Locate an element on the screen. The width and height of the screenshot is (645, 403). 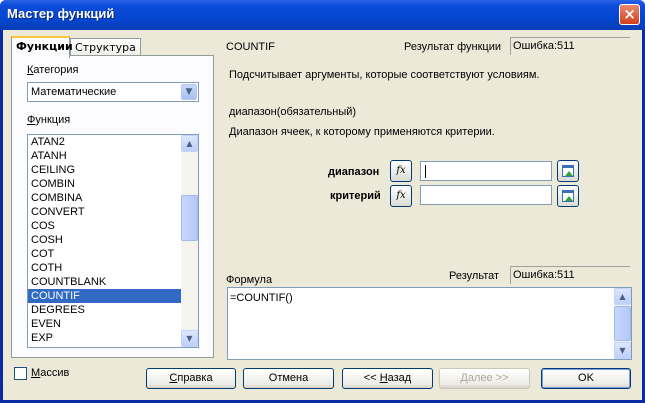
list-item: COT is located at coordinates (104, 254).